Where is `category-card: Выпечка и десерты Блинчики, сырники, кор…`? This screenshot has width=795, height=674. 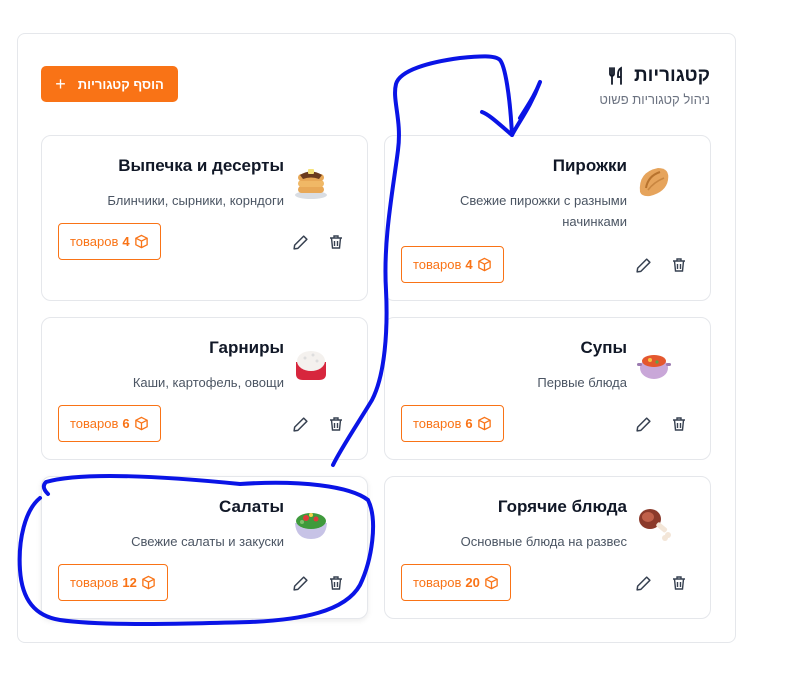 category-card: Выпечка и десерты Блинчики, сырники, кор… is located at coordinates (204, 218).